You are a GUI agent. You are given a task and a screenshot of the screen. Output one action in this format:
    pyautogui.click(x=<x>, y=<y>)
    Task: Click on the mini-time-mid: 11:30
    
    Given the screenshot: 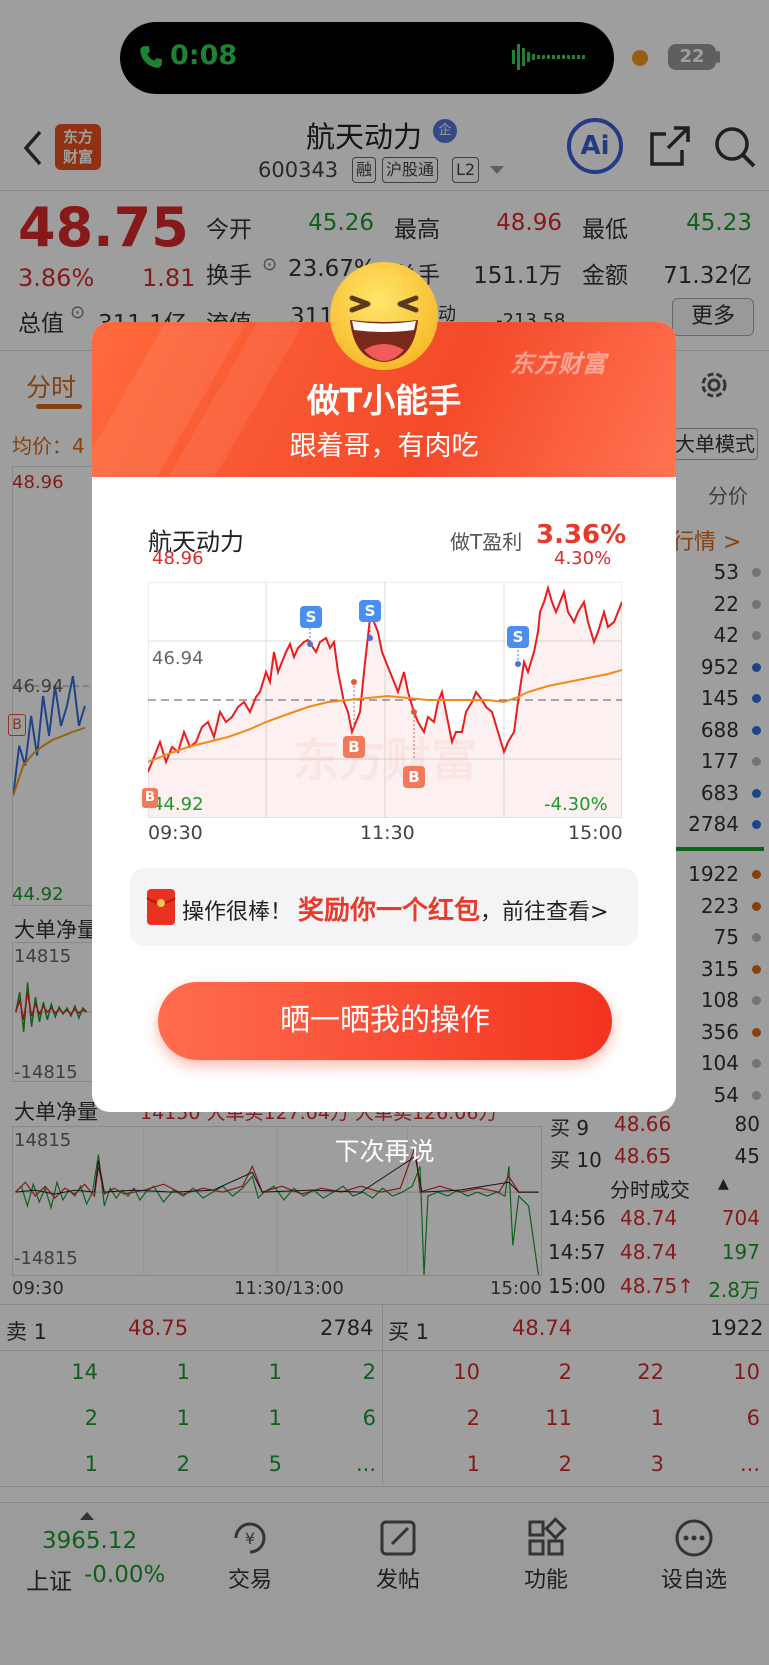 What is the action you would take?
    pyautogui.click(x=387, y=833)
    